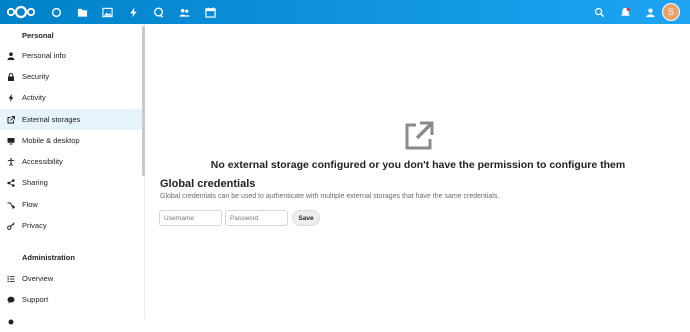  What do you see at coordinates (11, 76) in the screenshot?
I see `lock-icon` at bounding box center [11, 76].